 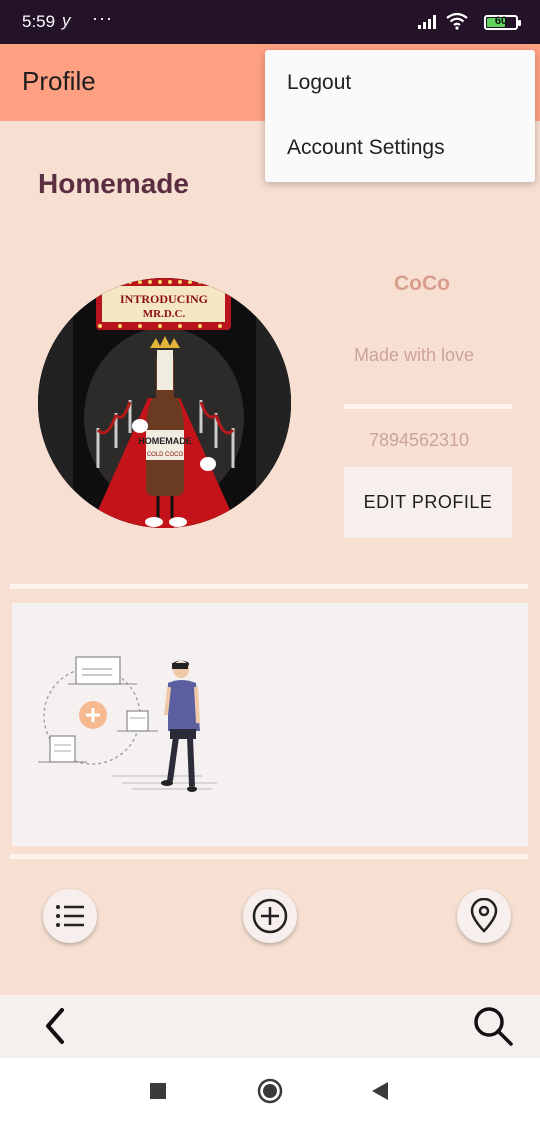 What do you see at coordinates (414, 355) in the screenshot?
I see `user-bio: Made with love` at bounding box center [414, 355].